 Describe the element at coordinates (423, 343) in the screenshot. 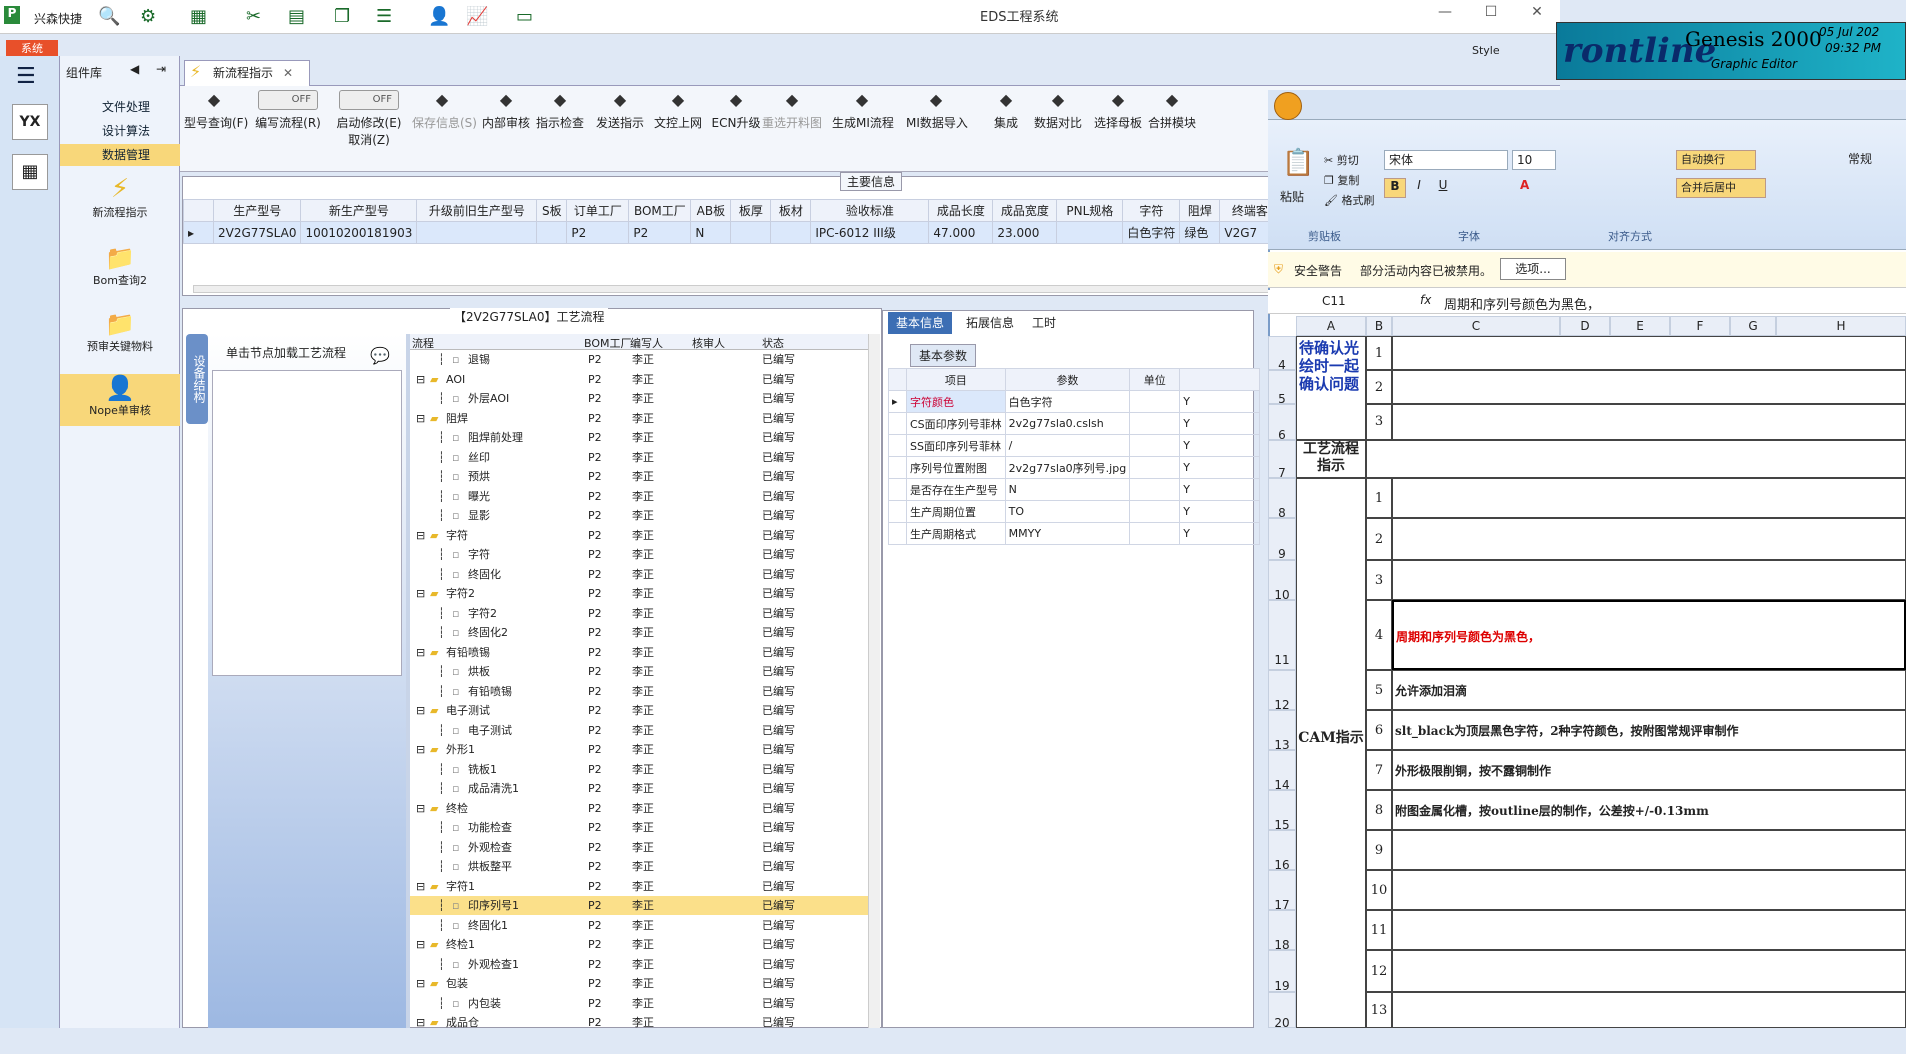

I see `tree-col-header: 流程` at that location.